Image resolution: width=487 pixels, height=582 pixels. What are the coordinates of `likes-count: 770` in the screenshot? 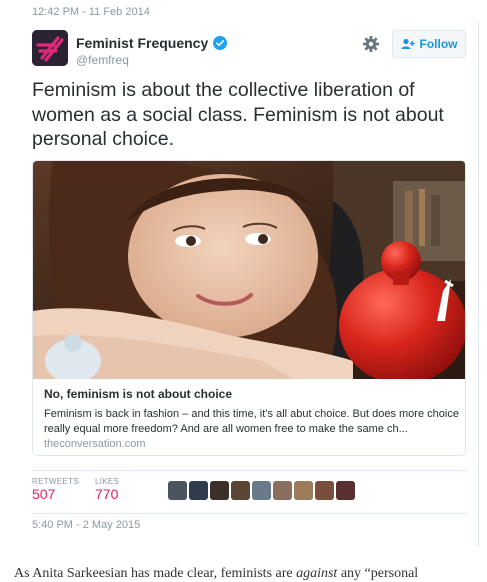 It's located at (106, 494).